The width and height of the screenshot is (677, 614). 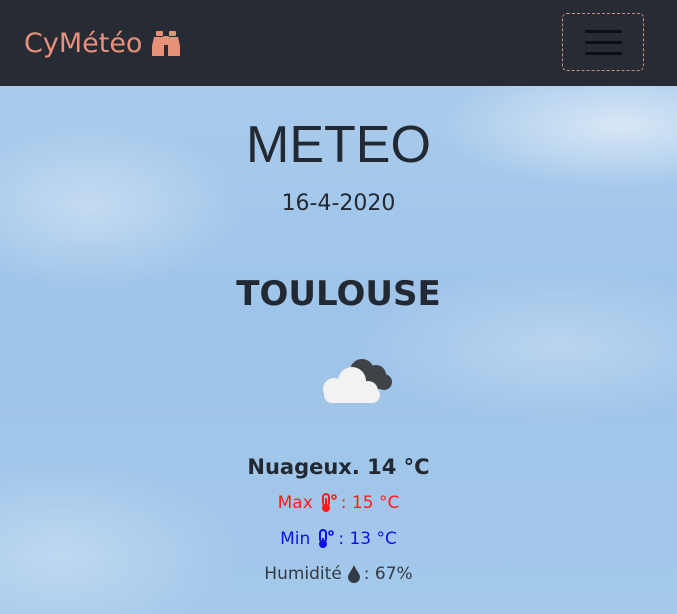 I want to click on min-label: Min, so click(x=295, y=539).